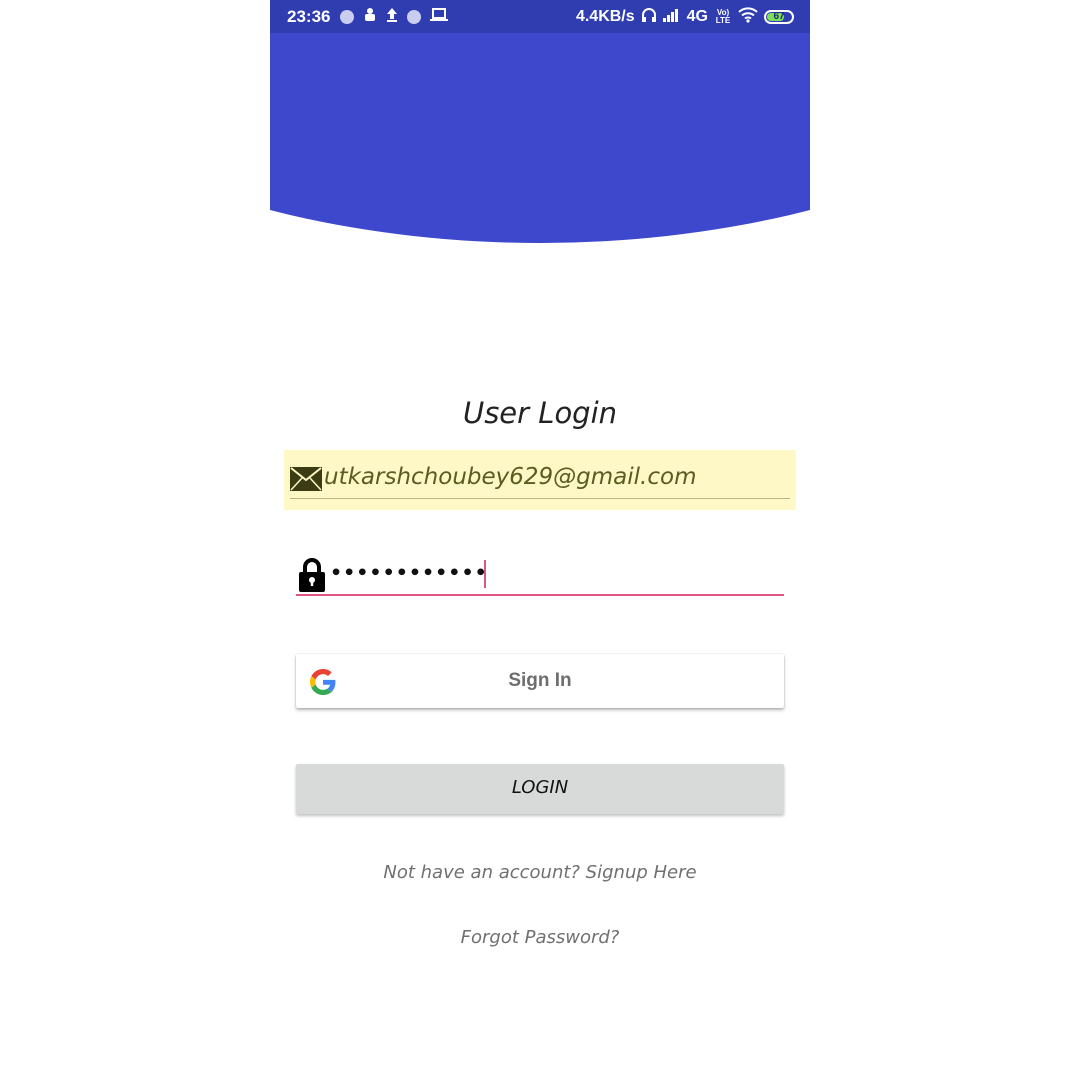  Describe the element at coordinates (697, 16) in the screenshot. I see `network-type: 4G` at that location.